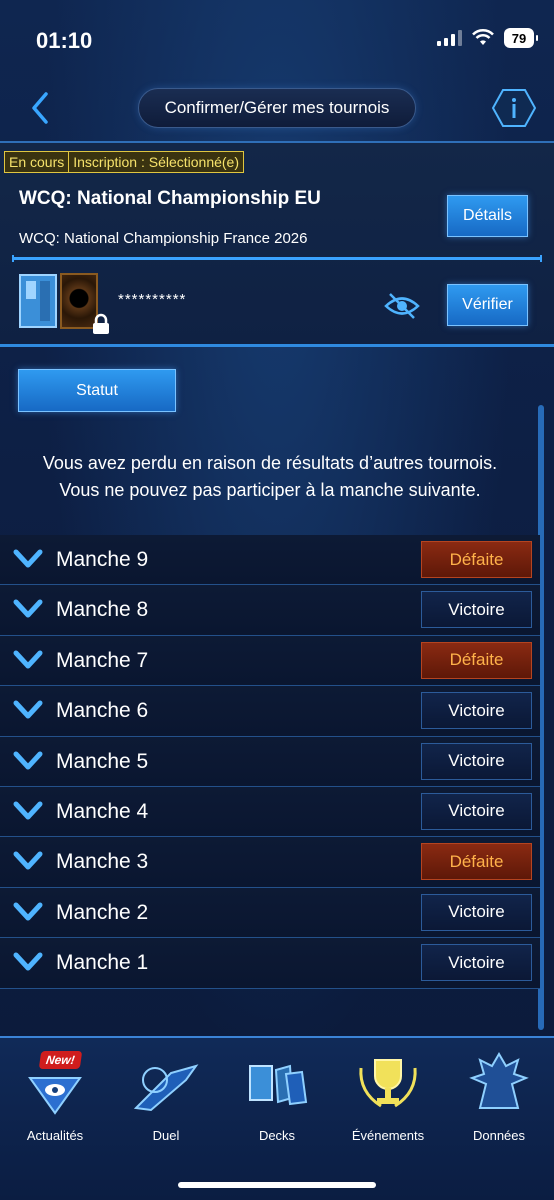  What do you see at coordinates (102, 811) in the screenshot?
I see `round-label: Manche 4` at bounding box center [102, 811].